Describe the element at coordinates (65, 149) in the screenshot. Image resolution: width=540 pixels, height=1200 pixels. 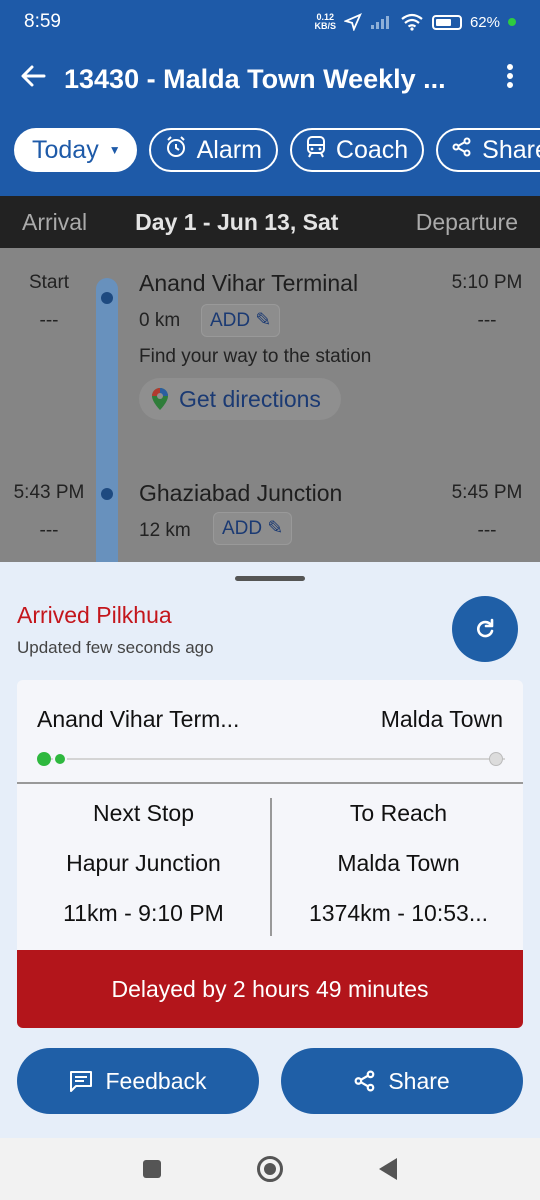
I see `today-label: Today` at that location.